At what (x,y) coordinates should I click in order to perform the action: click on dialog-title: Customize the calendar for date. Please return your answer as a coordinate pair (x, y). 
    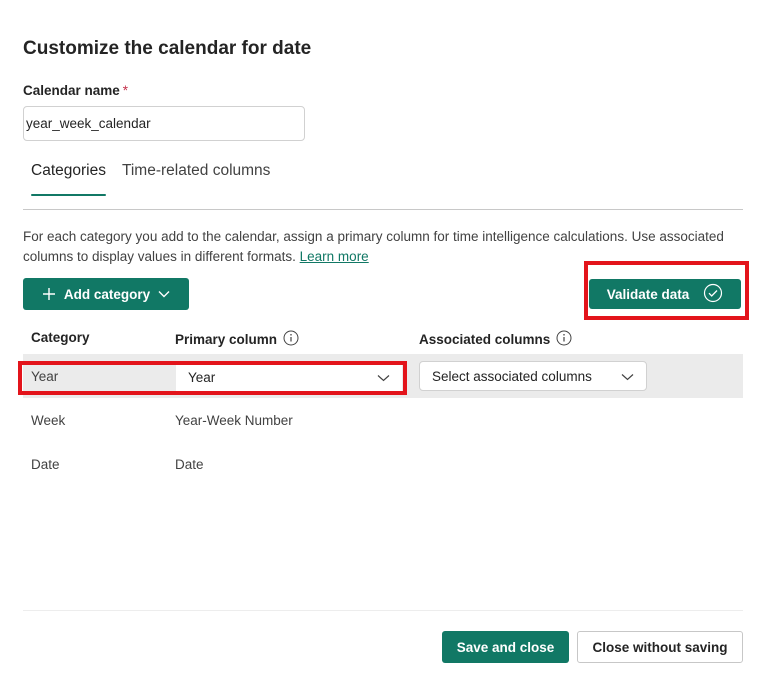
    Looking at the image, I should click on (167, 48).